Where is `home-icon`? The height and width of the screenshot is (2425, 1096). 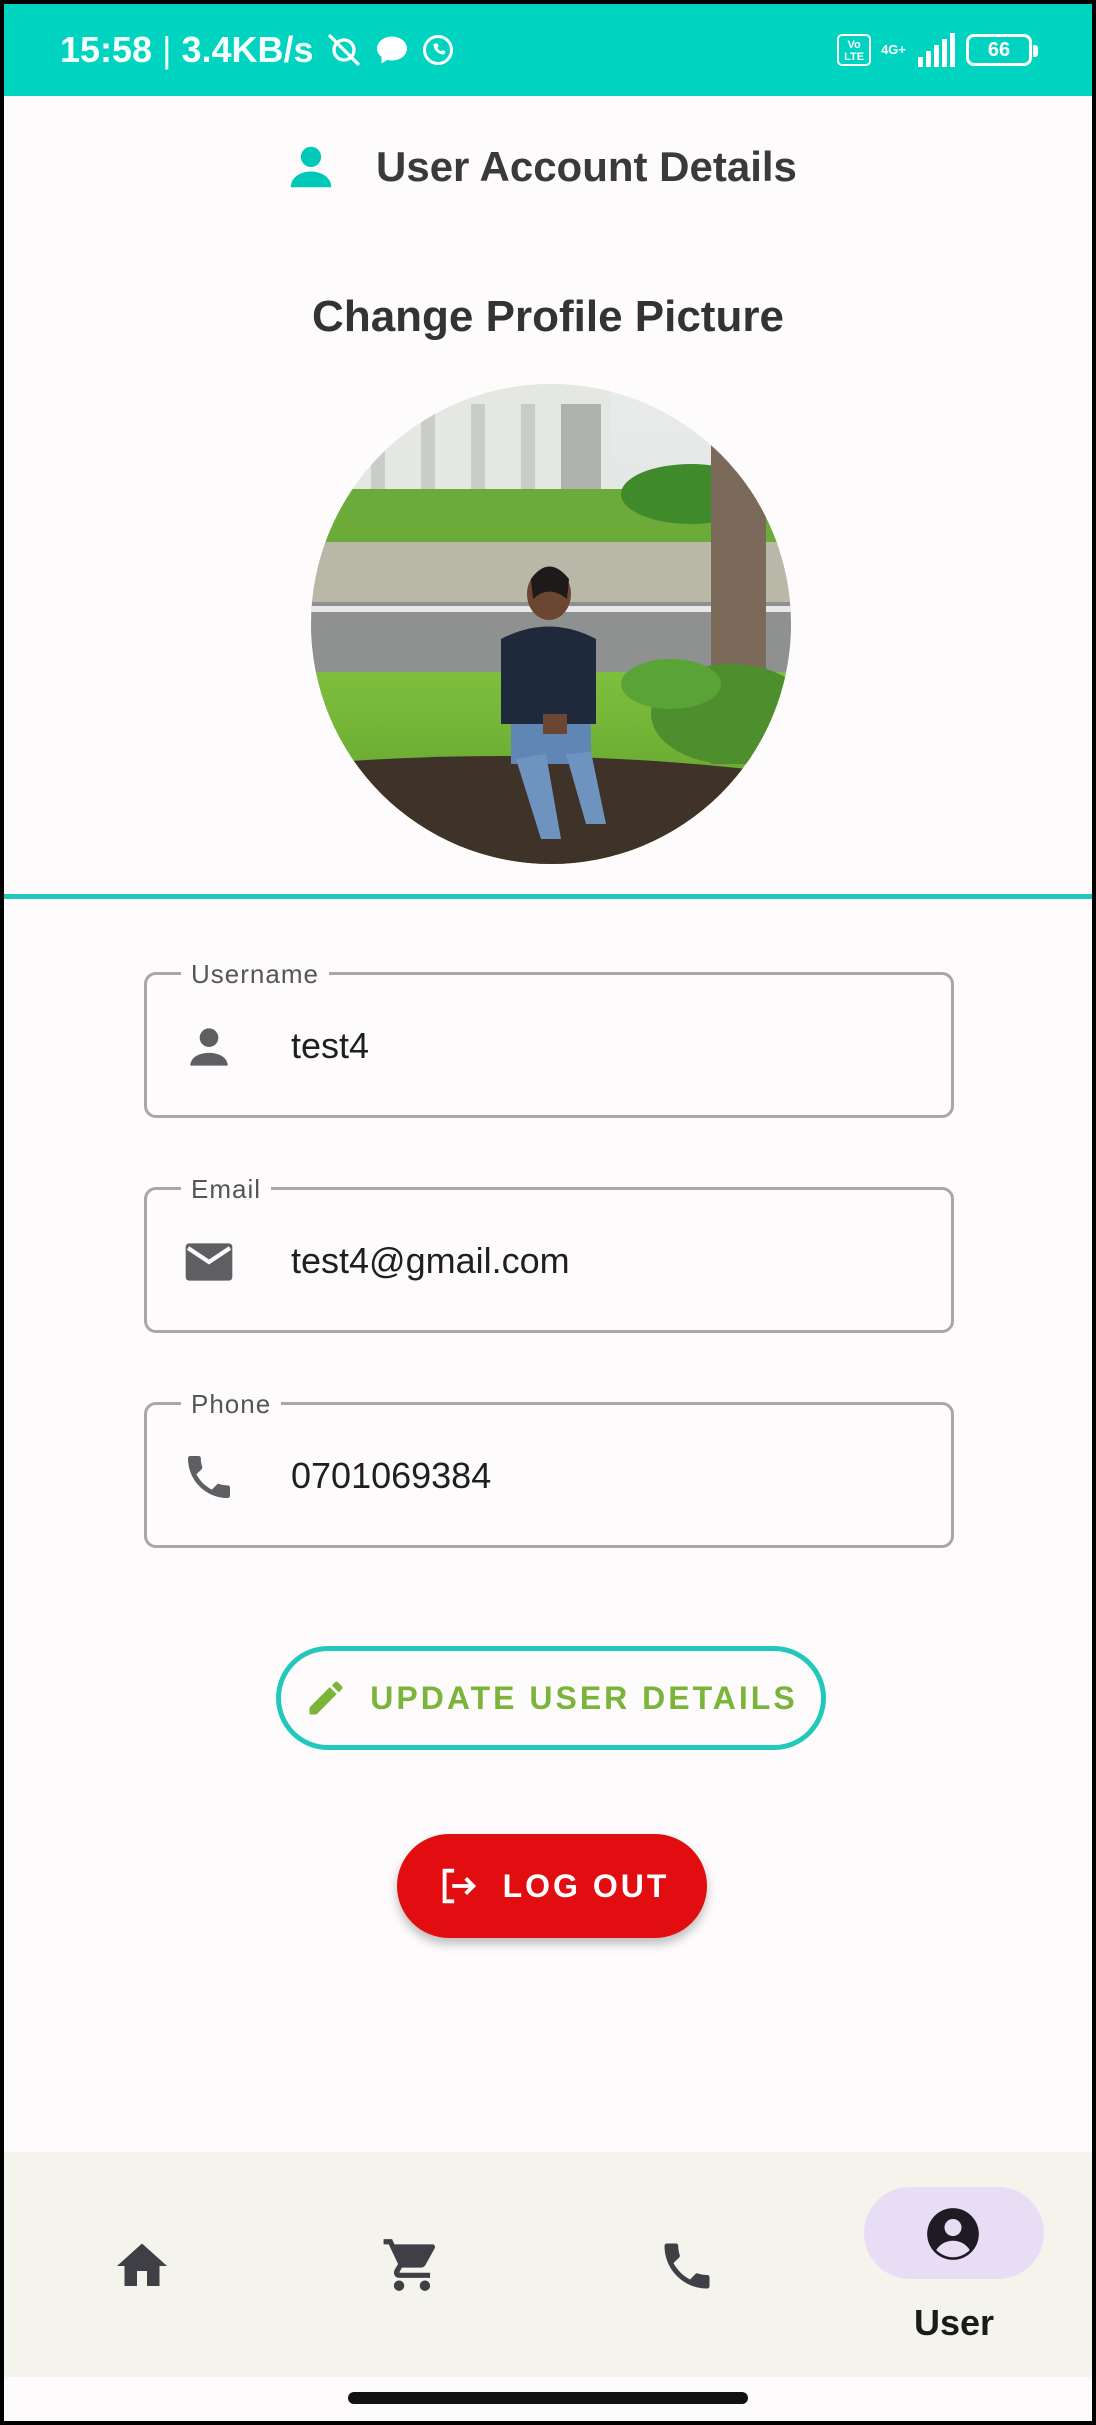 home-icon is located at coordinates (142, 2264).